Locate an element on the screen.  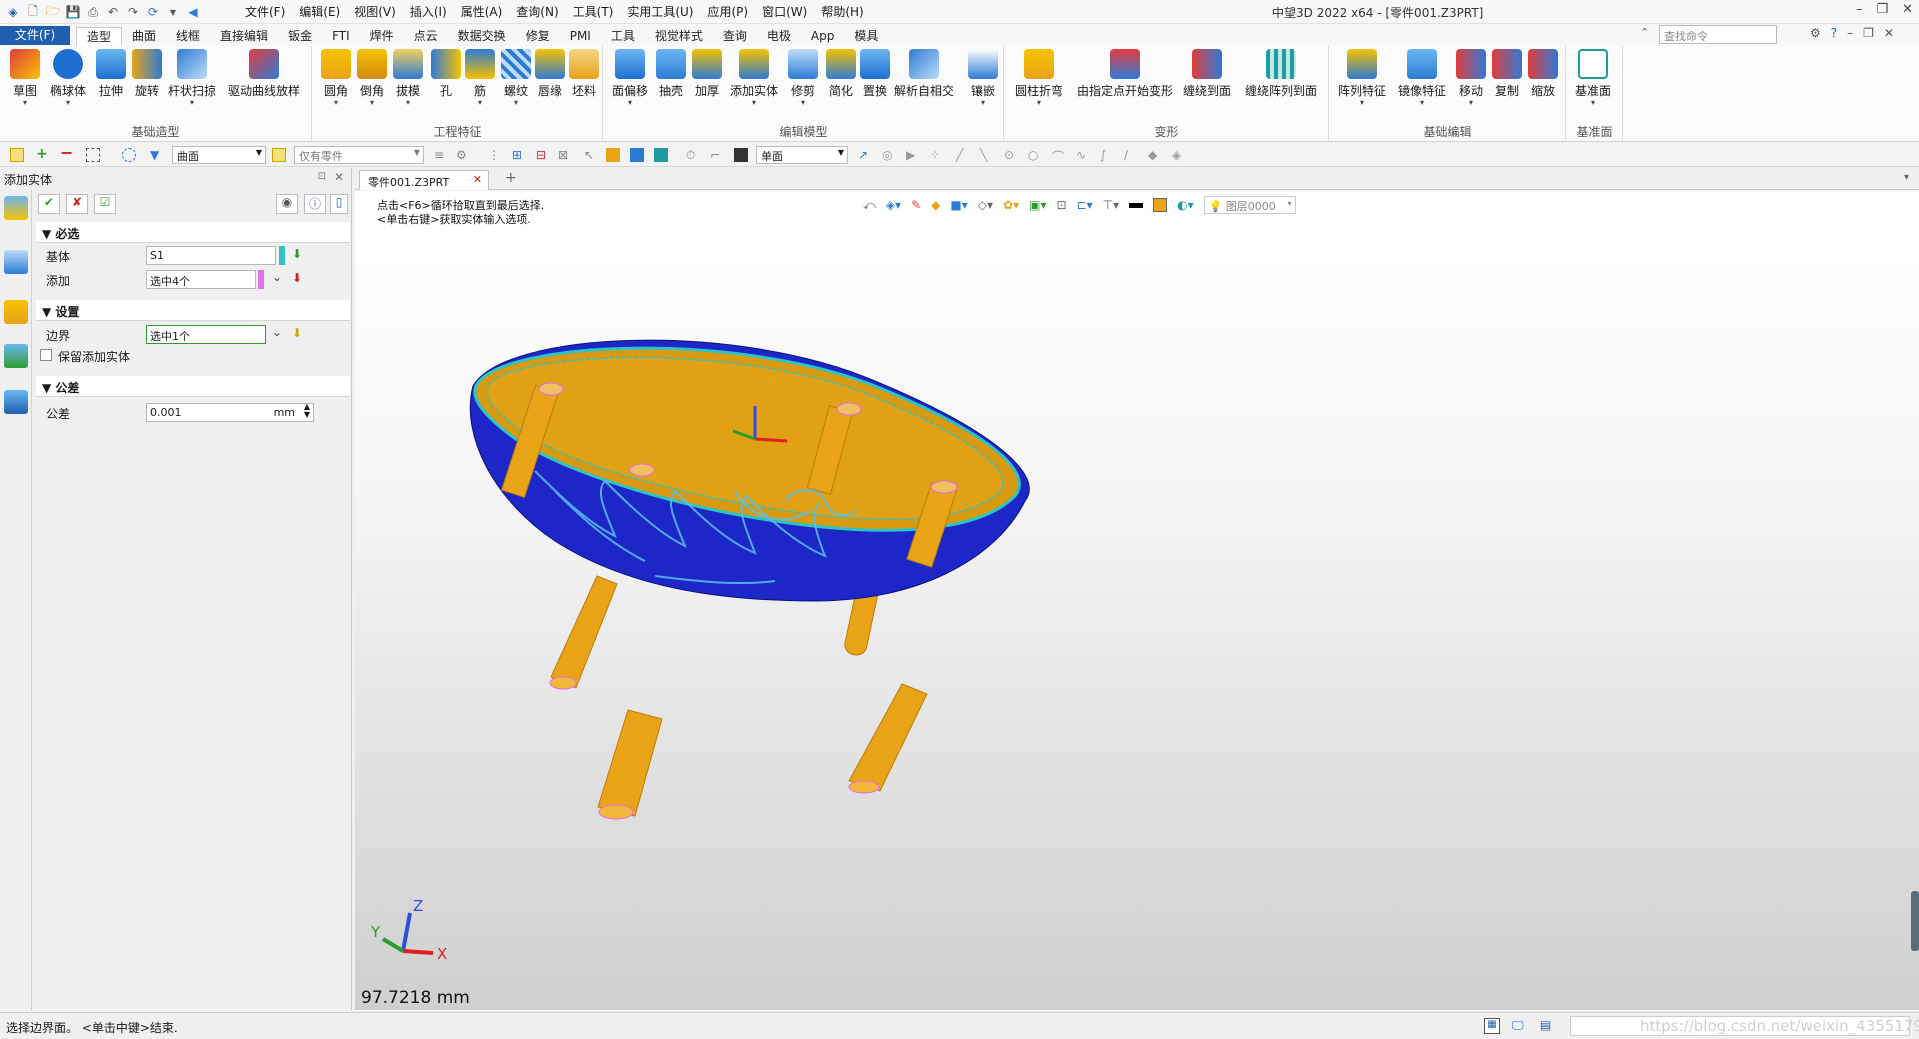
close-doc-icon: ✕ is located at coordinates (1889, 33).